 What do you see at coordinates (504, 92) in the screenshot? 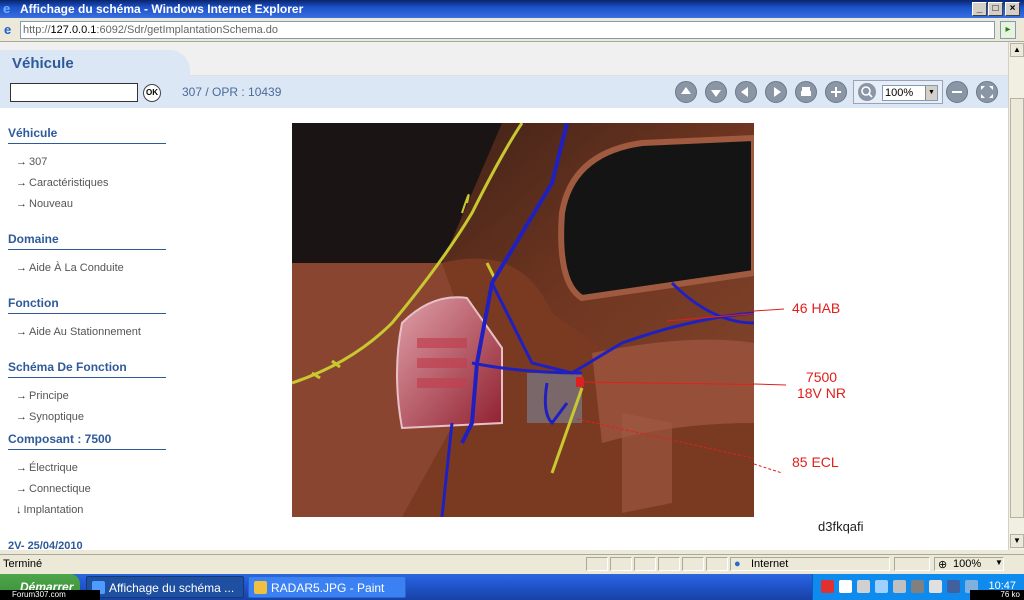
I see `toolbar: OK 307 / OPR : 10439 100% ▼` at bounding box center [504, 92].